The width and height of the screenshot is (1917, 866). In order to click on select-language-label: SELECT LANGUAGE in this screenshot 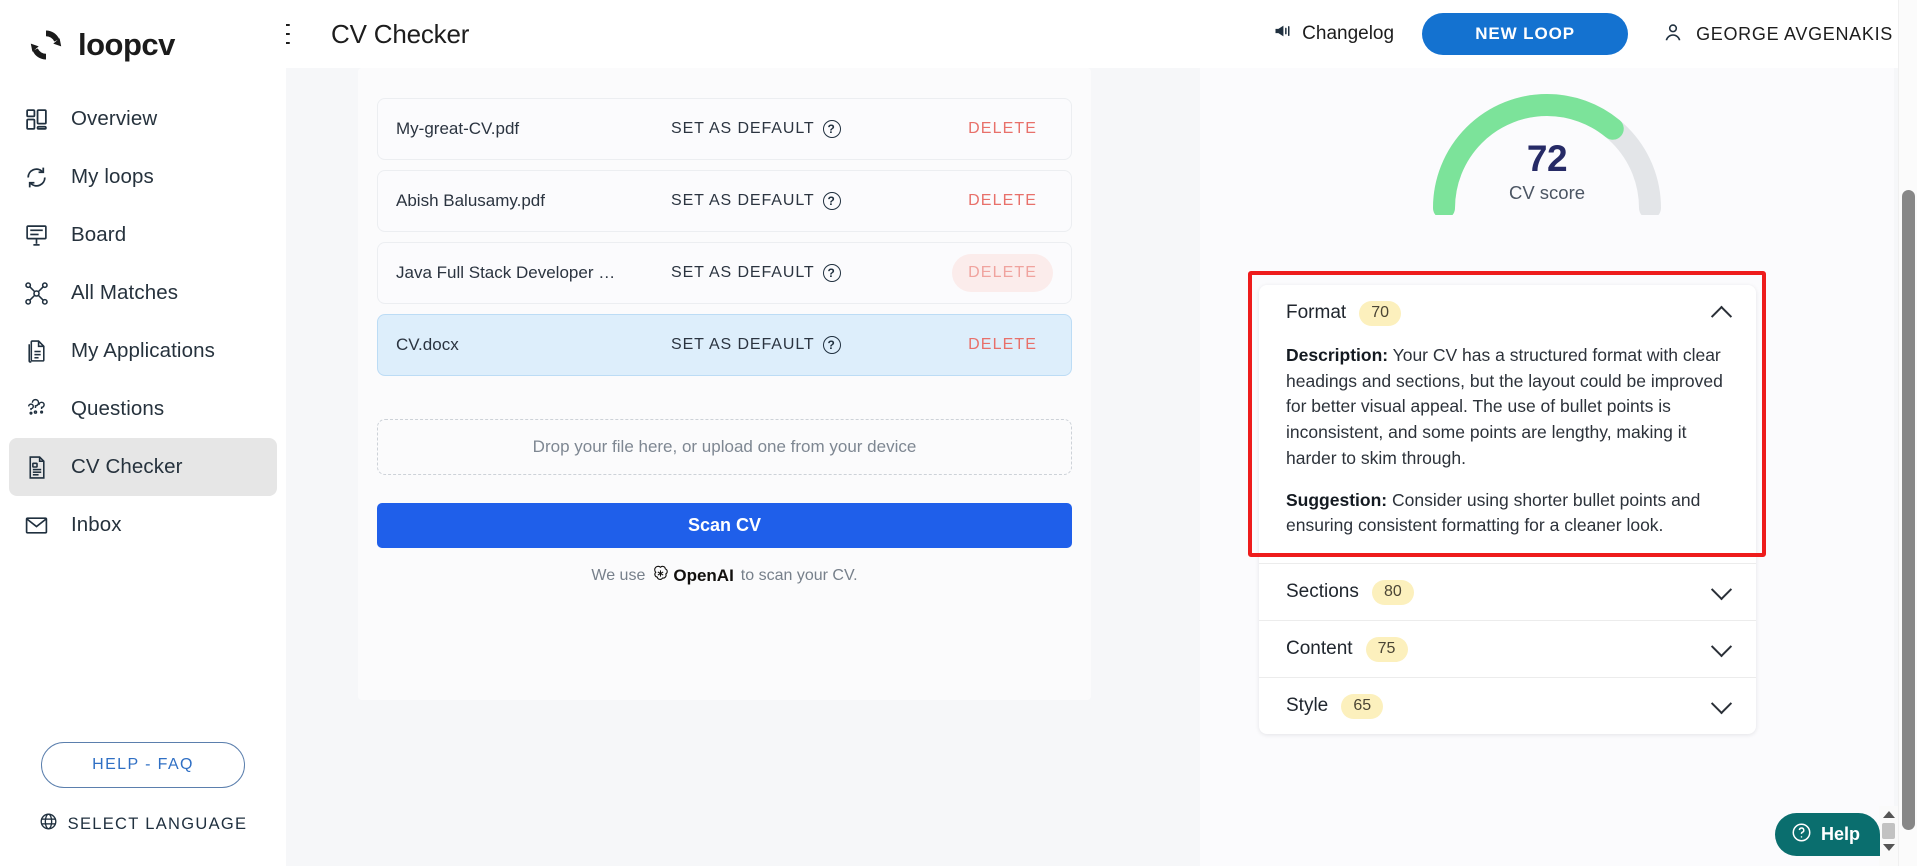, I will do `click(157, 823)`.